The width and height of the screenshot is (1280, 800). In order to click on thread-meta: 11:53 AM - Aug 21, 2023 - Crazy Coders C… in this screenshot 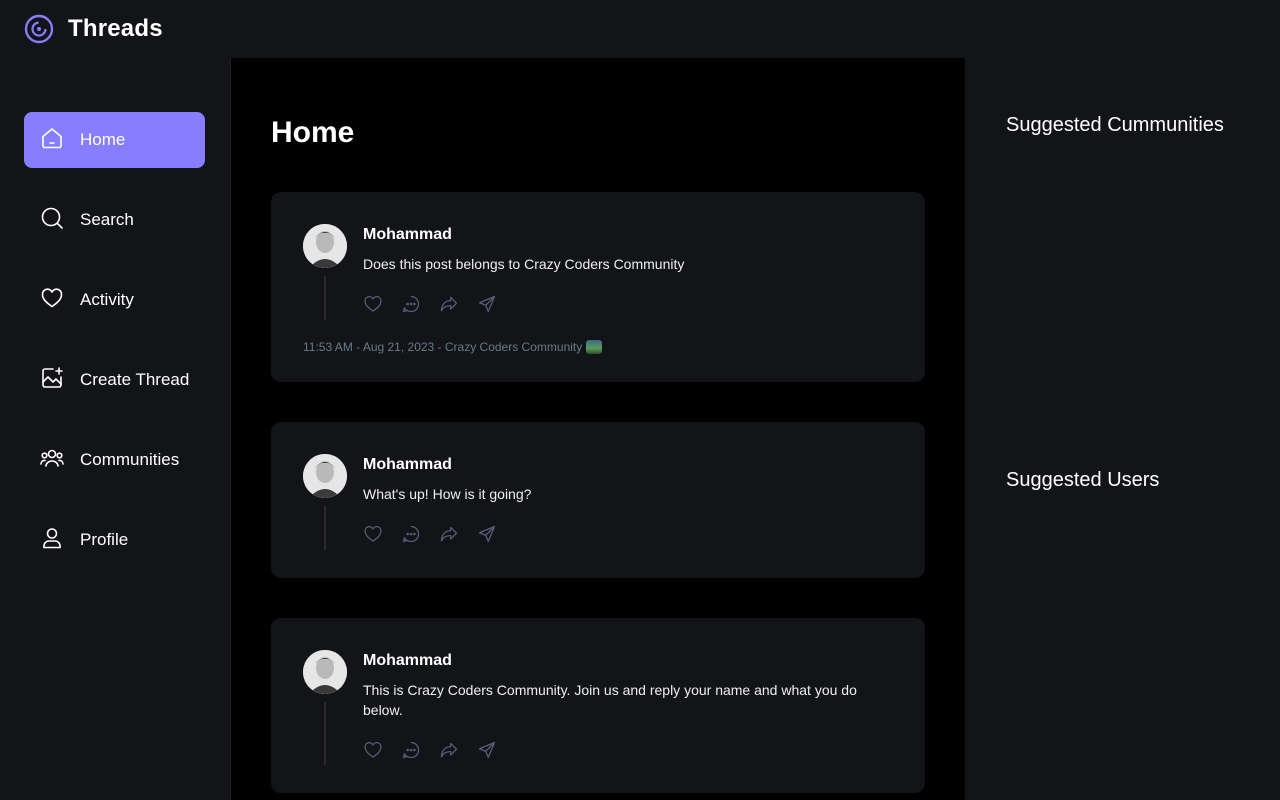, I will do `click(598, 347)`.